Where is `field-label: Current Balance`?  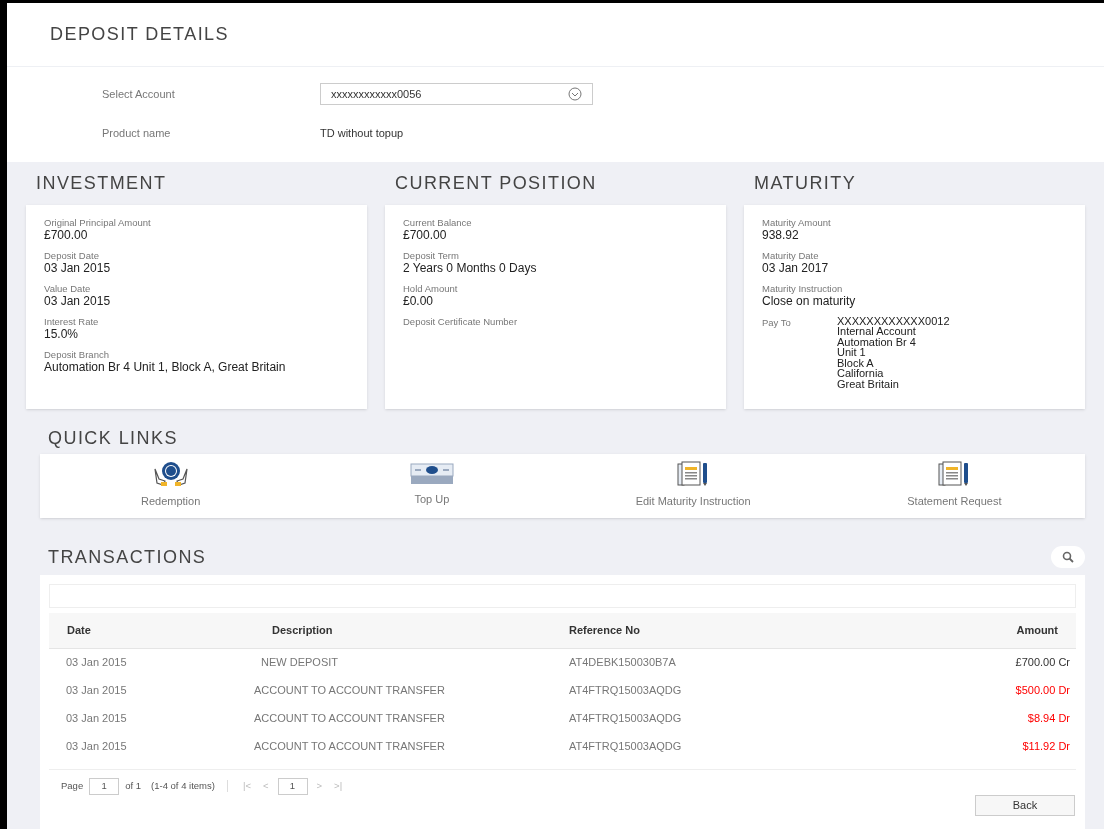
field-label: Current Balance is located at coordinates (438, 222).